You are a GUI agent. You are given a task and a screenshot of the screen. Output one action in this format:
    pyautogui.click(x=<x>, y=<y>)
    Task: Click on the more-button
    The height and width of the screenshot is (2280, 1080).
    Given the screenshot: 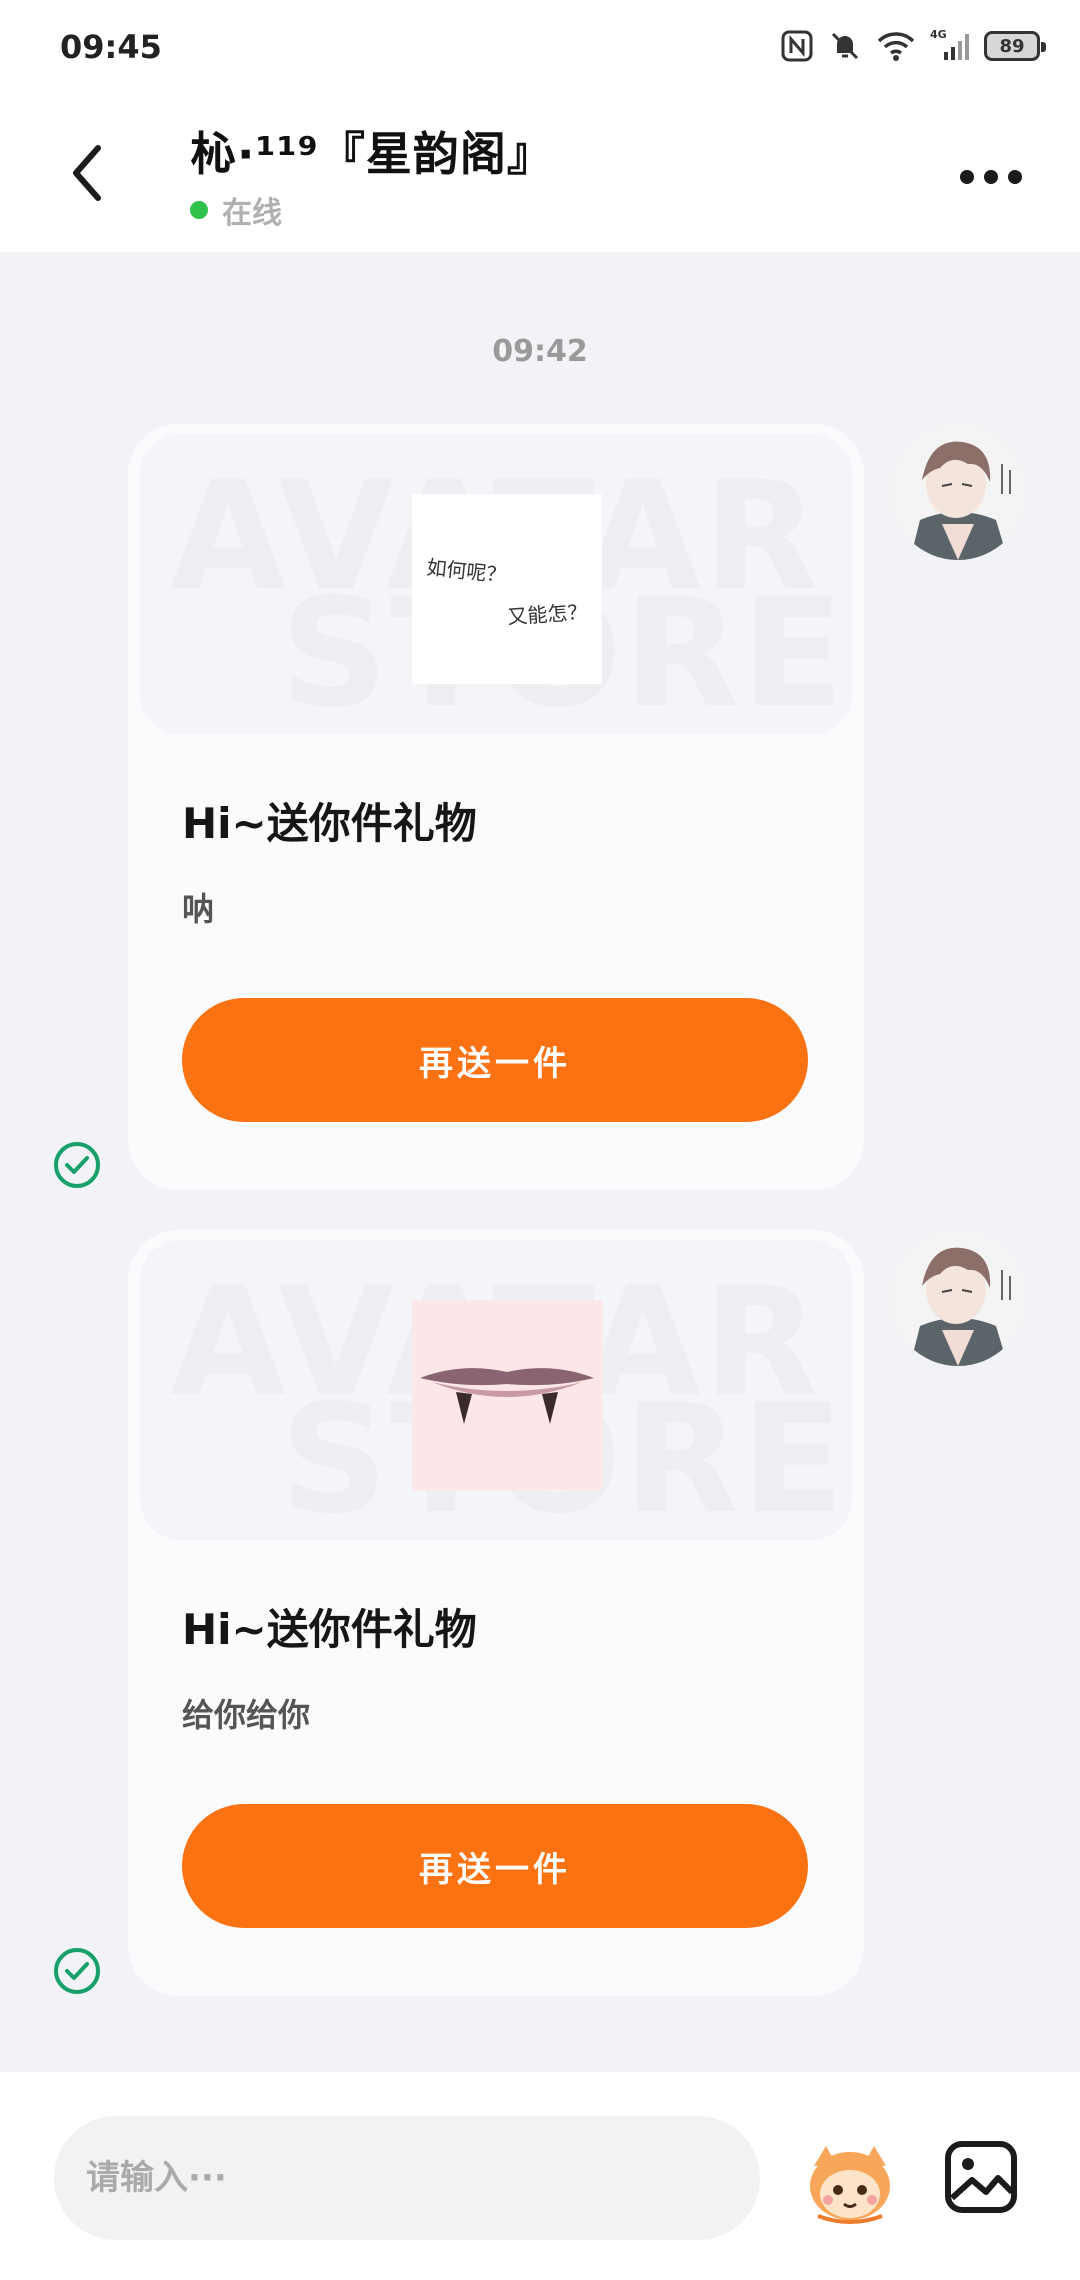 What is the action you would take?
    pyautogui.click(x=992, y=177)
    